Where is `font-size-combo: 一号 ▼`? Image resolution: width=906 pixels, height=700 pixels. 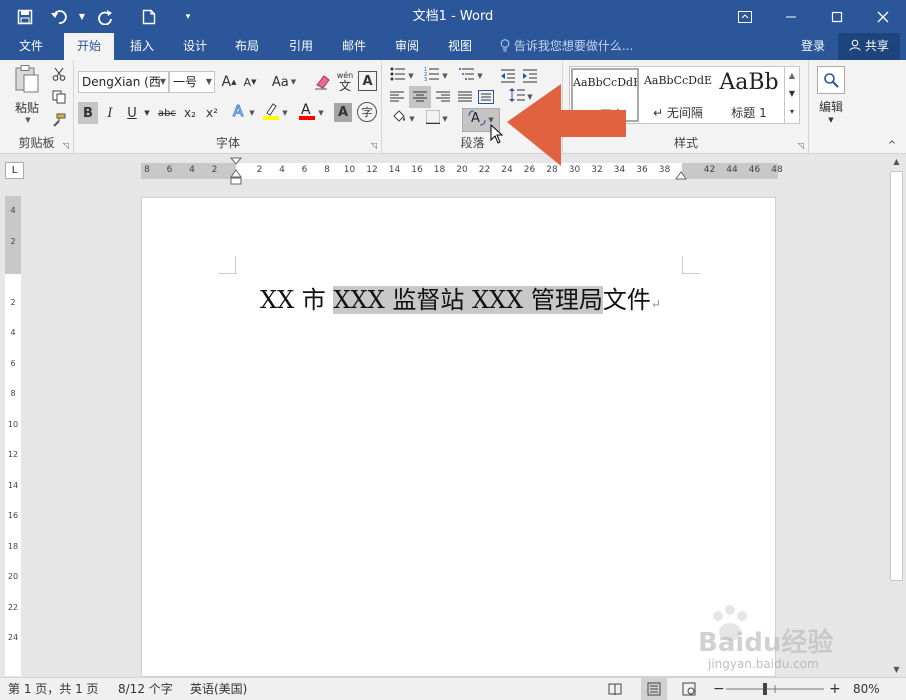
font-size-combo: 一号 ▼ is located at coordinates (192, 82).